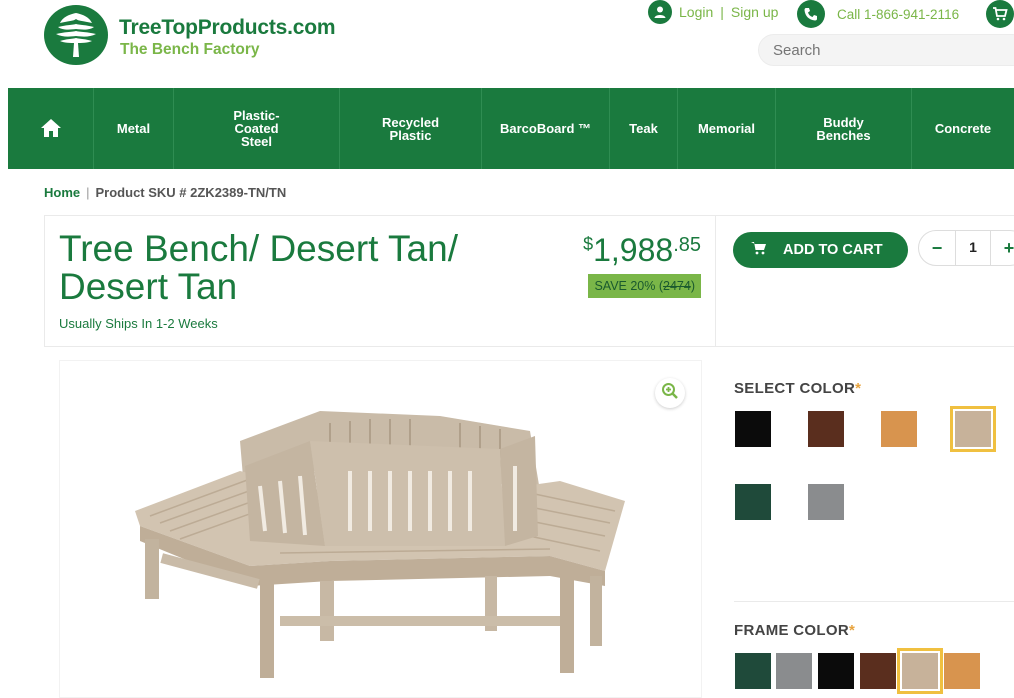 Image resolution: width=1014 pixels, height=698 pixels. I want to click on brand-tagline: The Bench Factory, so click(190, 49).